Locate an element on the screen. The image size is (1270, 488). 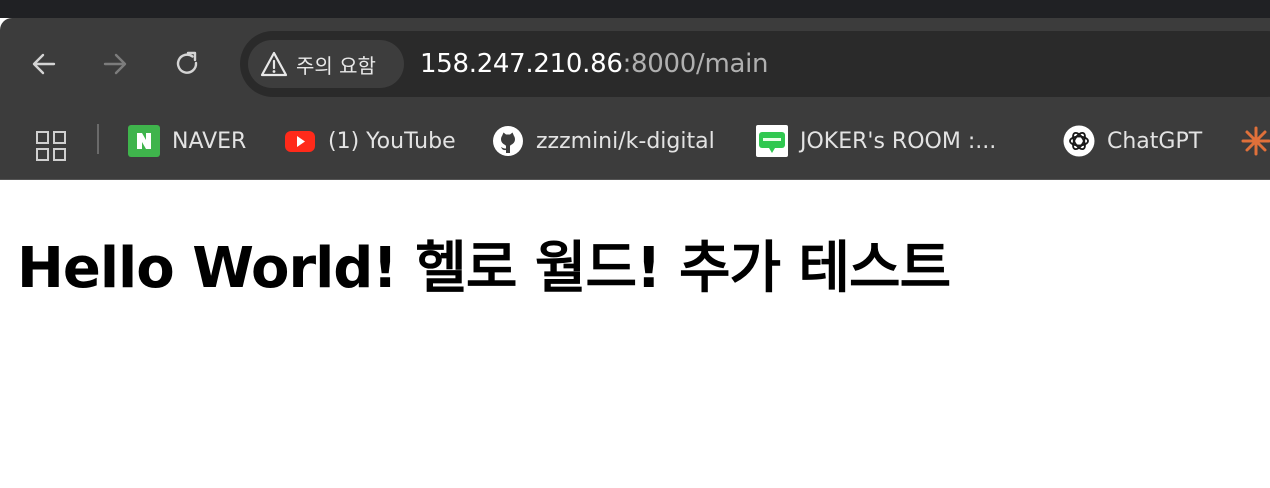
address-bar: 주의 요함 158.247.210.86:8000/main is located at coordinates (755, 64).